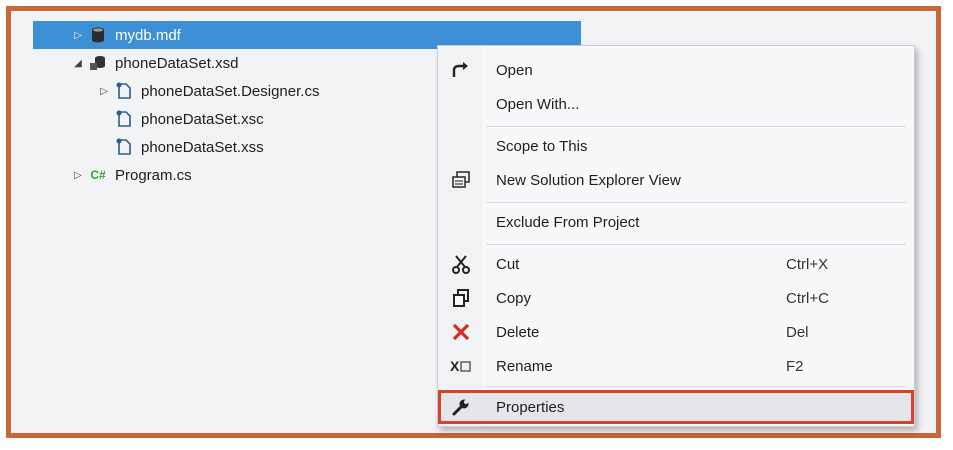 The height and width of the screenshot is (450, 953). I want to click on wrench-icon, so click(461, 407).